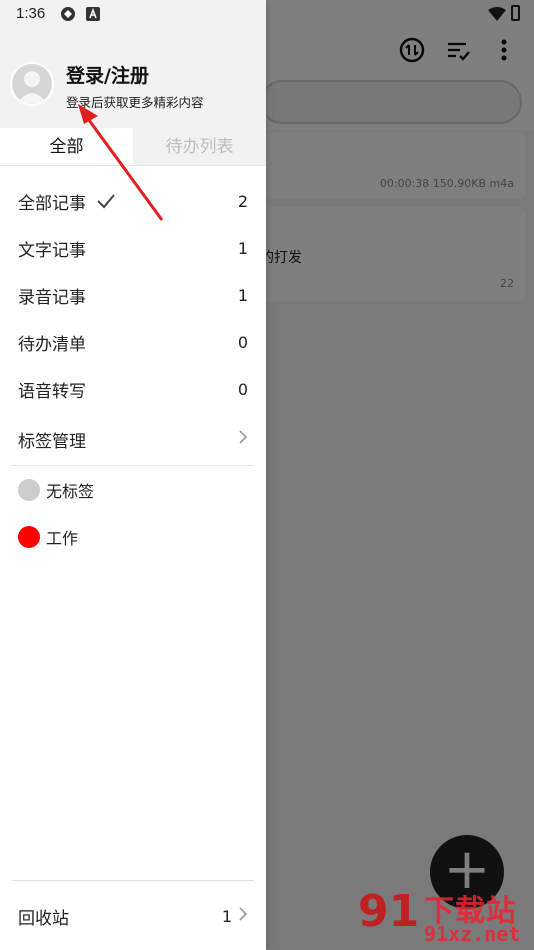  I want to click on menu-item-recycle-bin: 回收站 1, so click(133, 915).